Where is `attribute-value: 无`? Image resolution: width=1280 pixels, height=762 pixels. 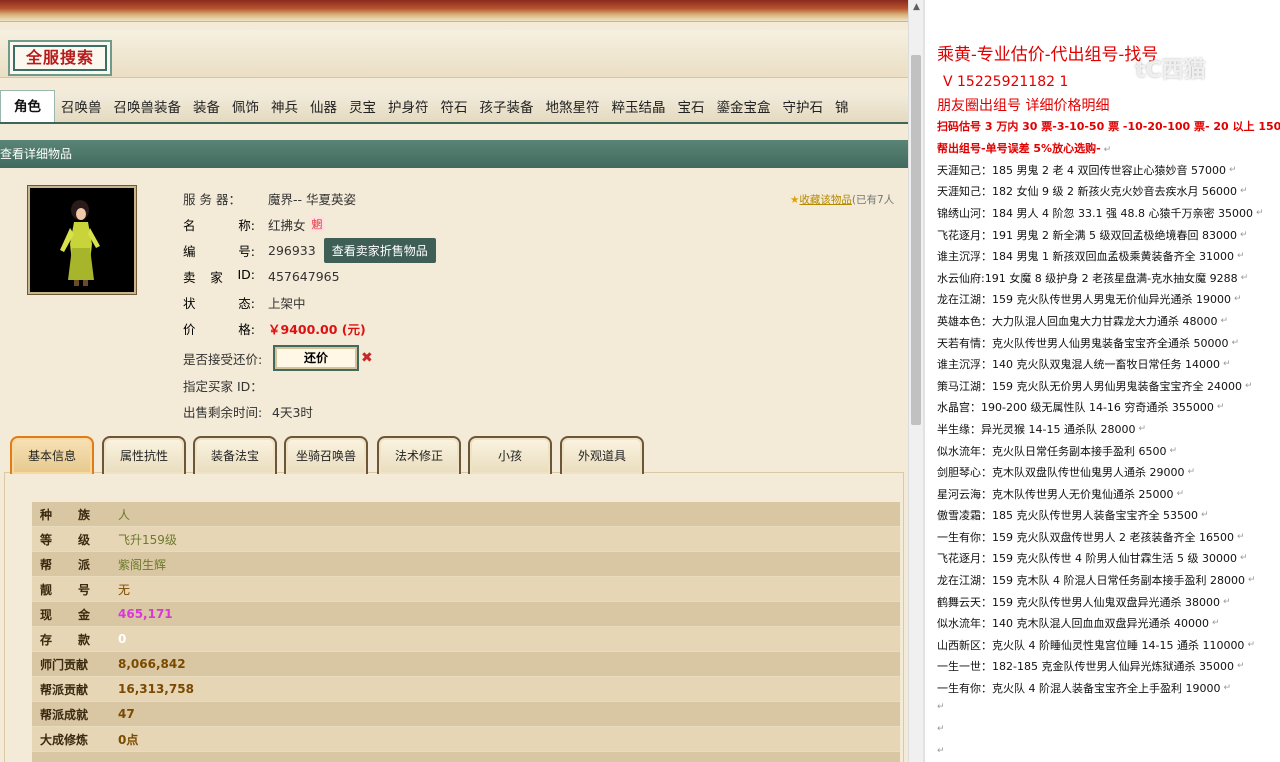
attribute-value: 无 is located at coordinates (124, 589).